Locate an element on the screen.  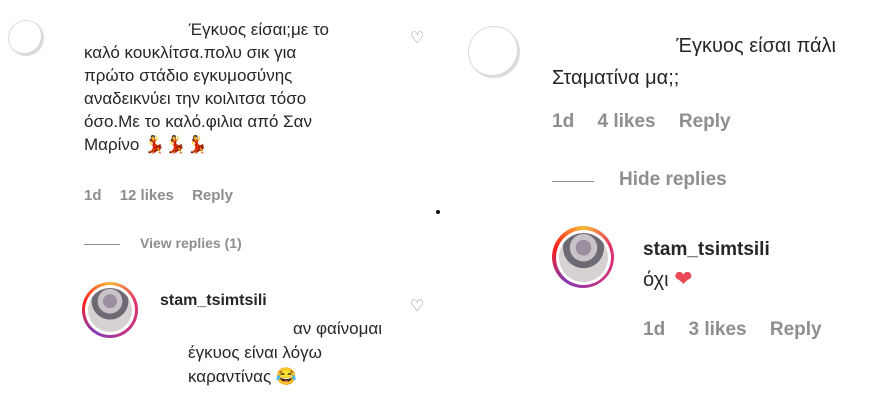
comment-meta: 1d 12 likes Reply is located at coordinates (165, 195).